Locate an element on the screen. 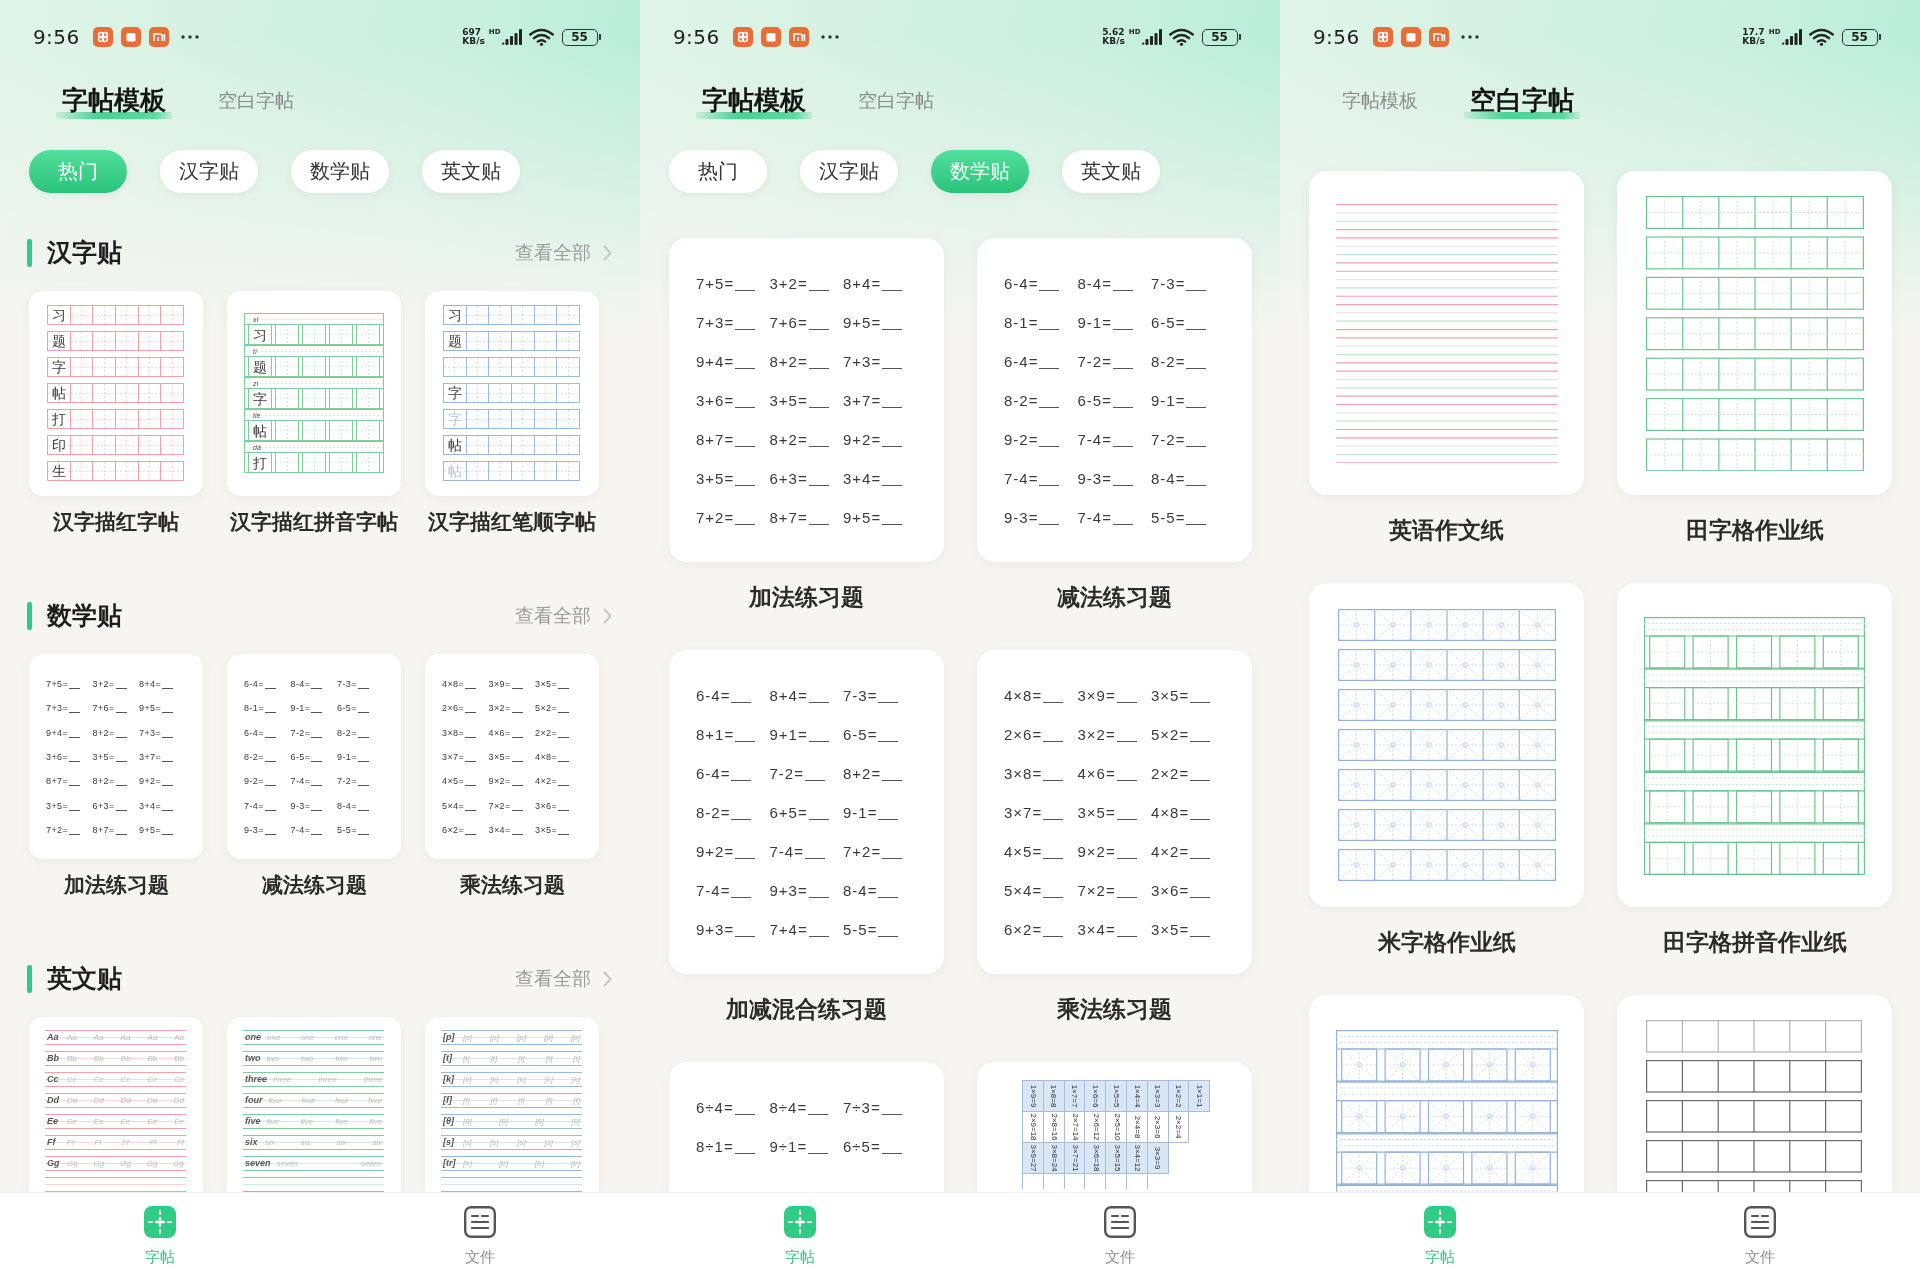 The image size is (1920, 1280). equation-text: 7-2= is located at coordinates (300, 732).